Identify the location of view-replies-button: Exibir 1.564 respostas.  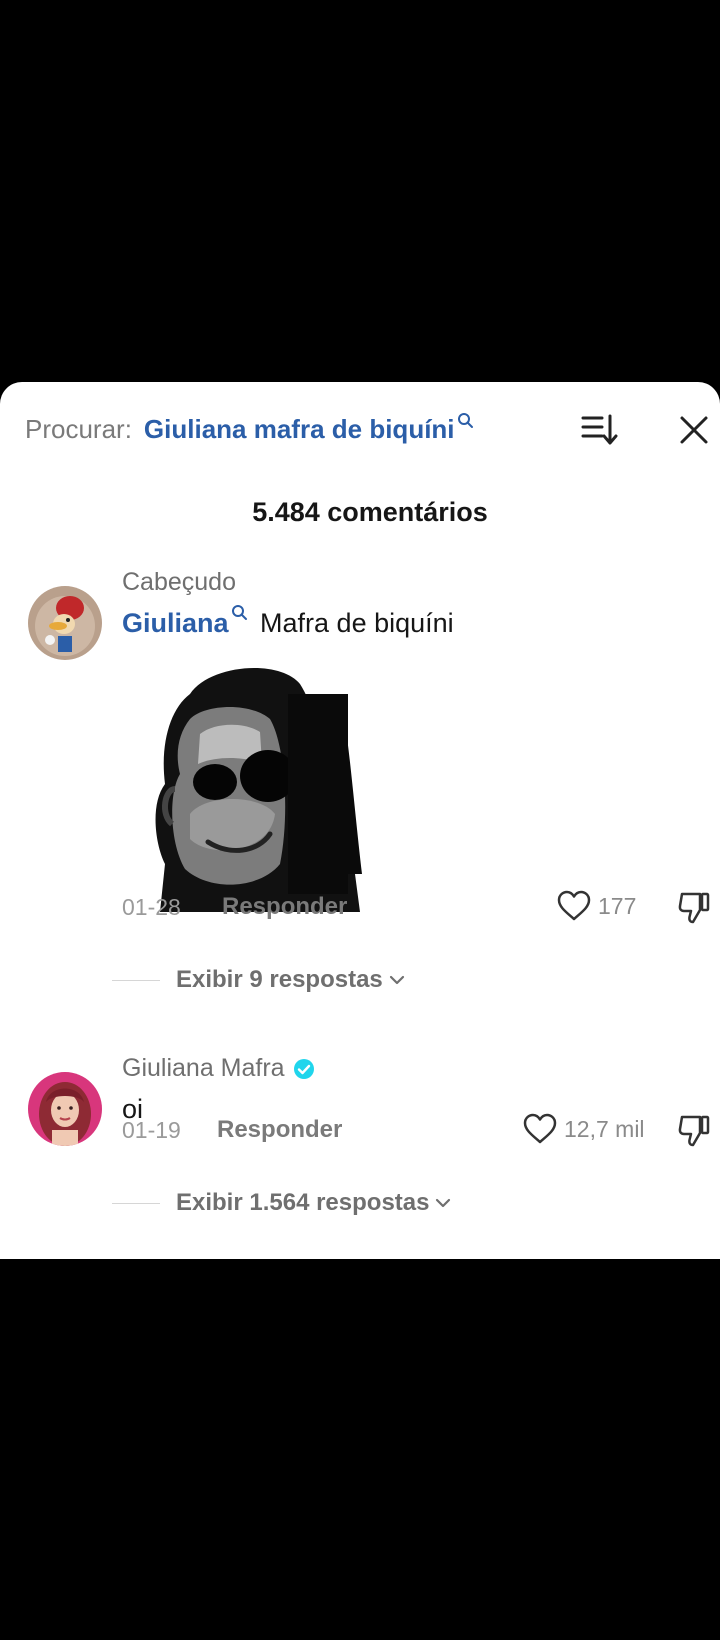
(281, 1203).